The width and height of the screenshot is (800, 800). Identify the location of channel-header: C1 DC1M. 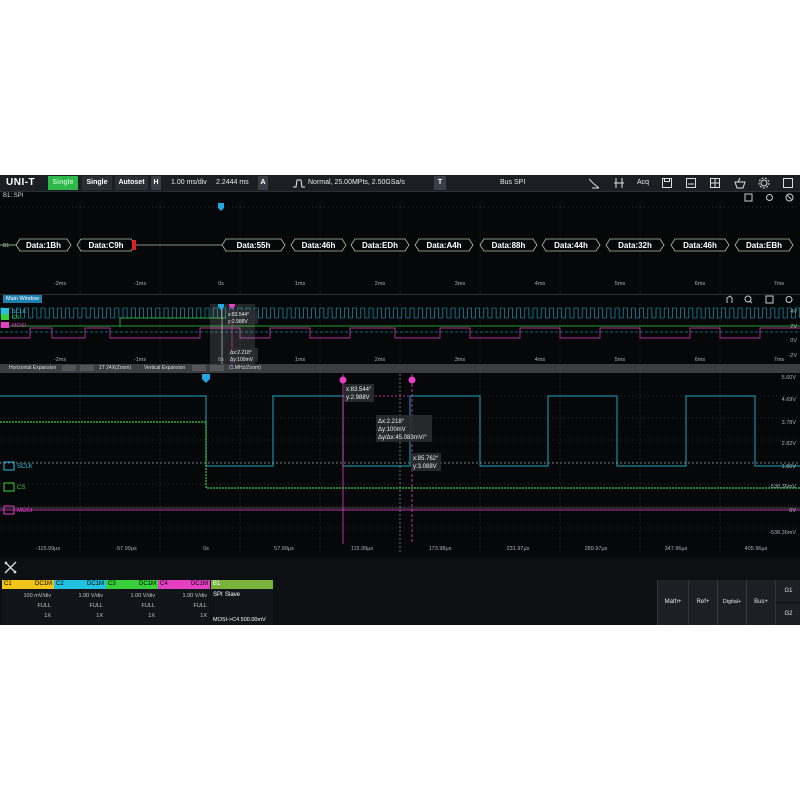
(28, 584).